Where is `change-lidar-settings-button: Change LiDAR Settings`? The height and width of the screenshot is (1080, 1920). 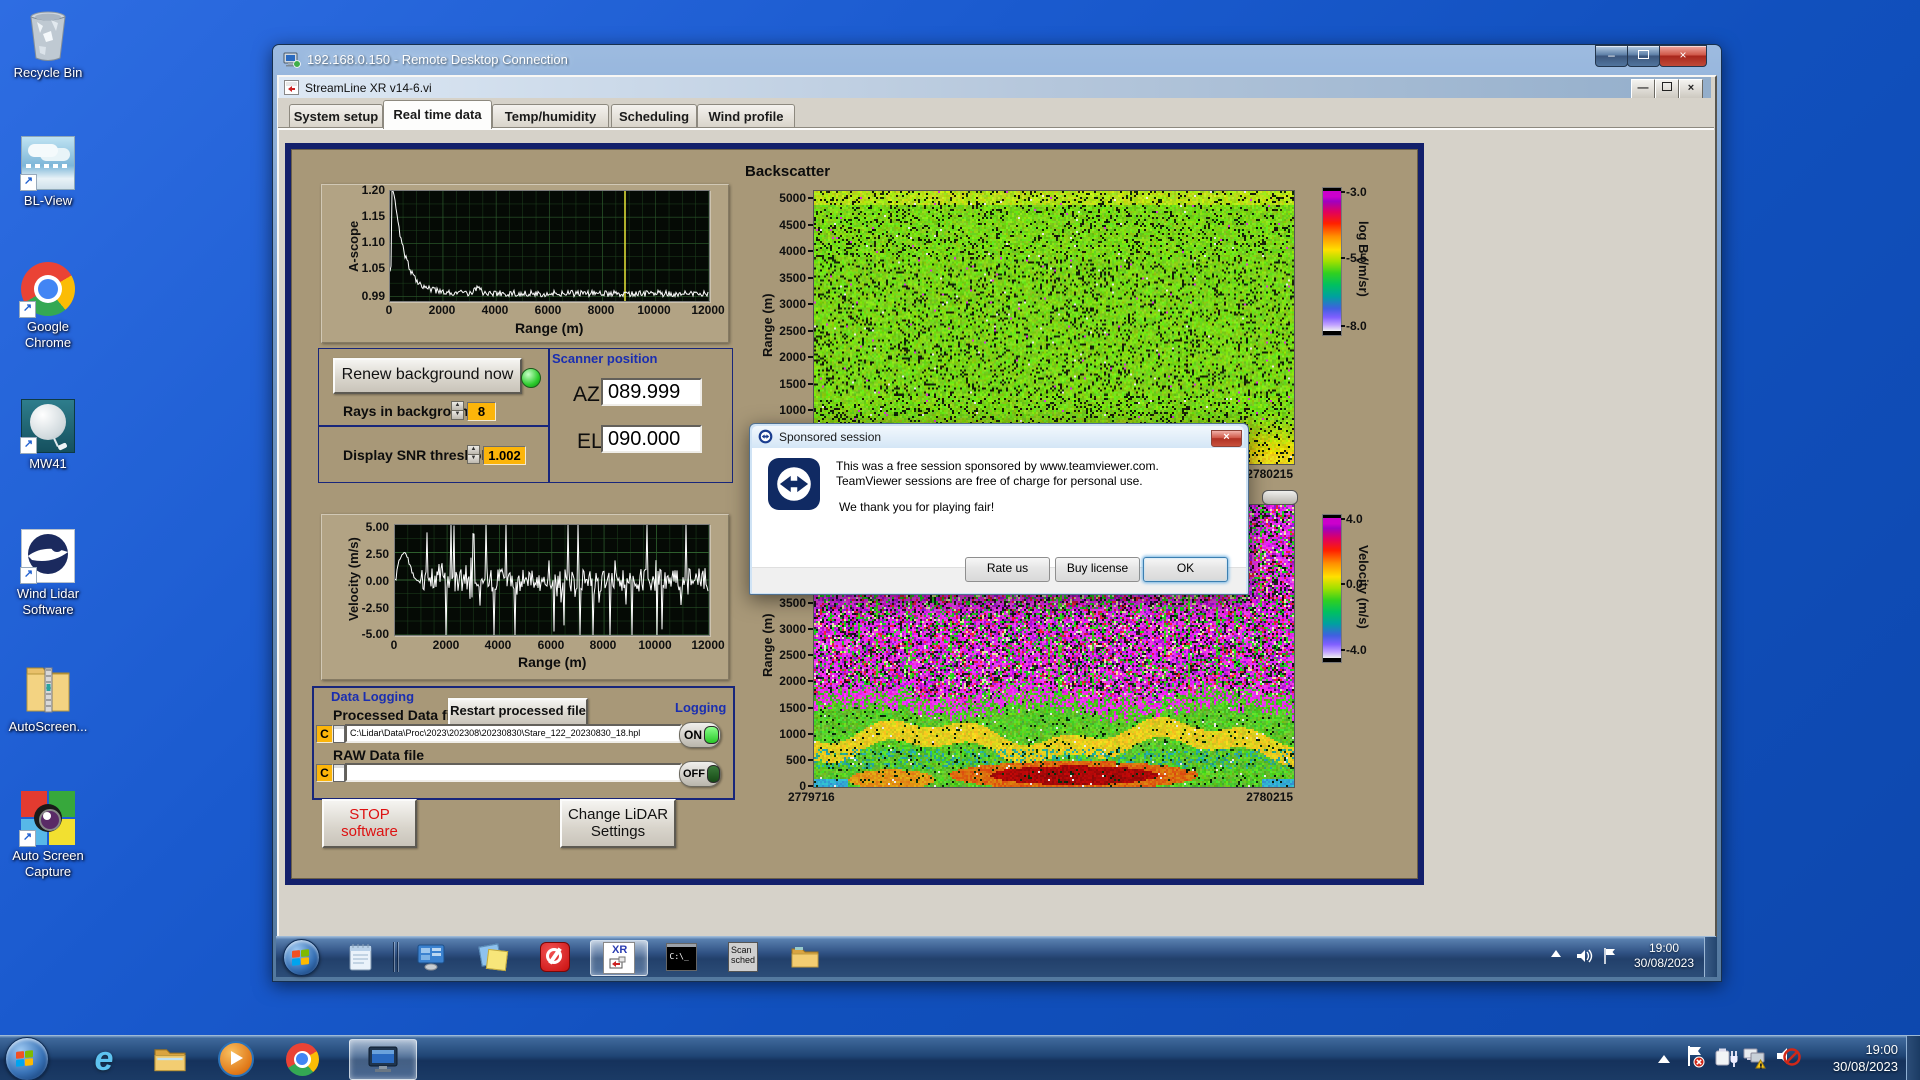 change-lidar-settings-button: Change LiDAR Settings is located at coordinates (618, 823).